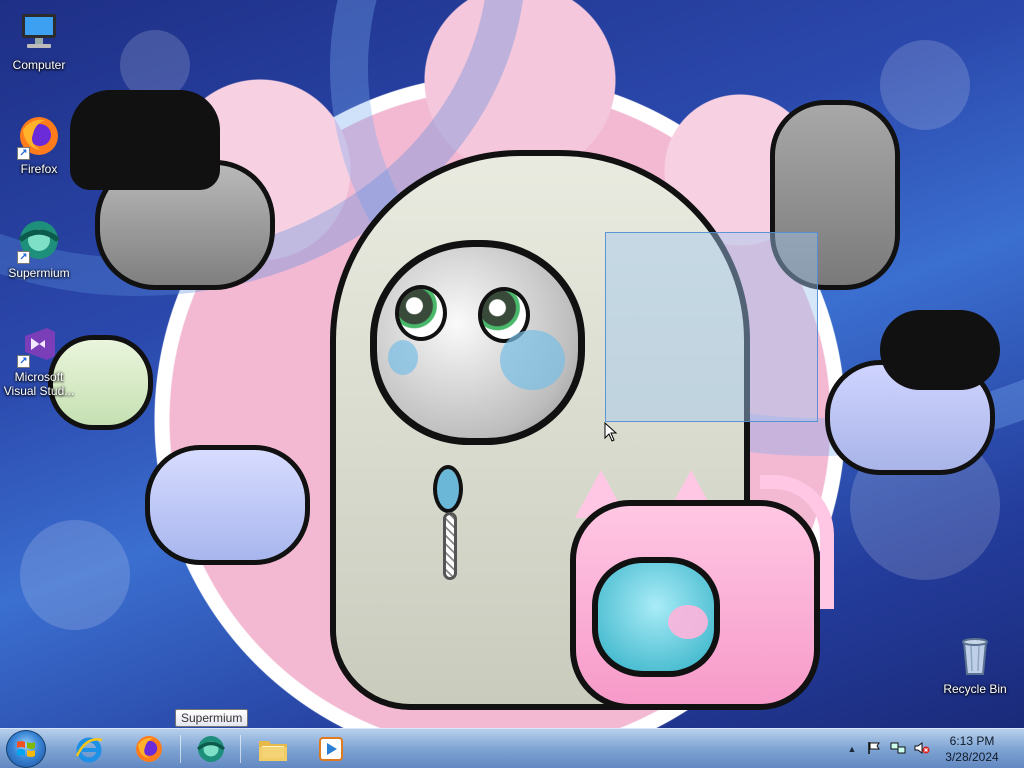 The height and width of the screenshot is (769, 1024). I want to click on supermium-icon: ↗, so click(39, 240).